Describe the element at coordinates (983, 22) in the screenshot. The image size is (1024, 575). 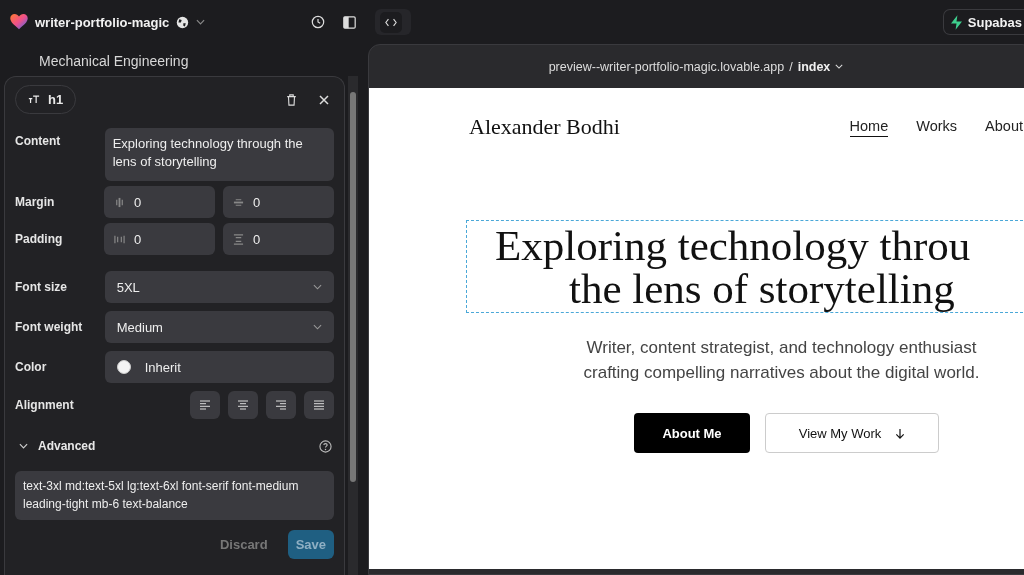
I see `supabase-button: Supabas` at that location.